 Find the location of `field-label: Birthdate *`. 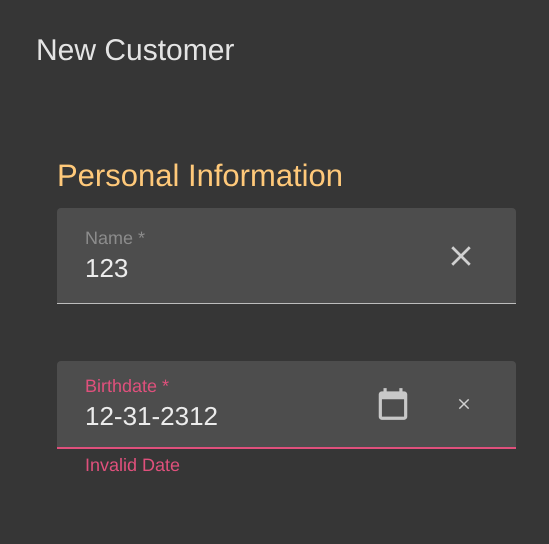

field-label: Birthdate * is located at coordinates (127, 386).